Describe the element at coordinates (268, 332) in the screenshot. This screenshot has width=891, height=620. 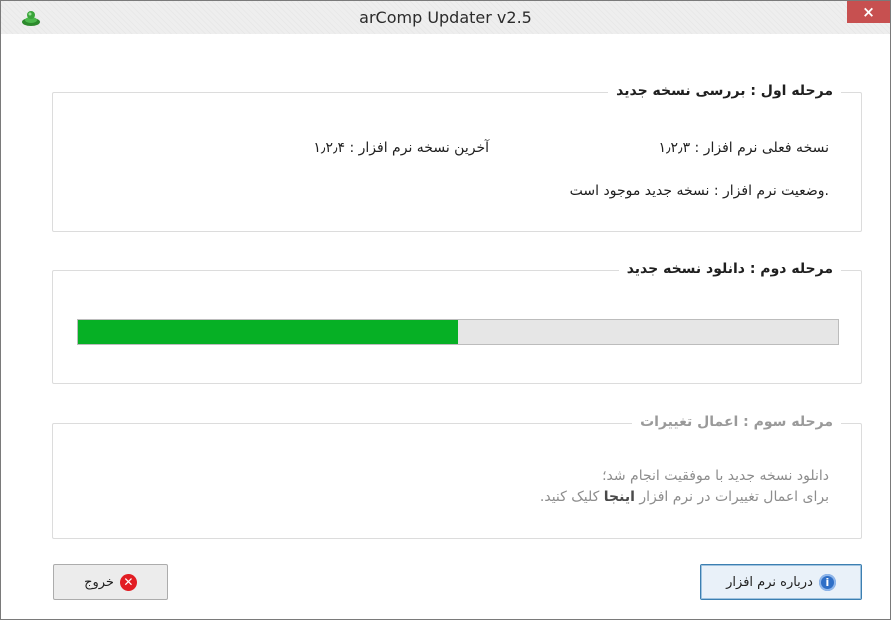
I see `download-progress-fill` at that location.